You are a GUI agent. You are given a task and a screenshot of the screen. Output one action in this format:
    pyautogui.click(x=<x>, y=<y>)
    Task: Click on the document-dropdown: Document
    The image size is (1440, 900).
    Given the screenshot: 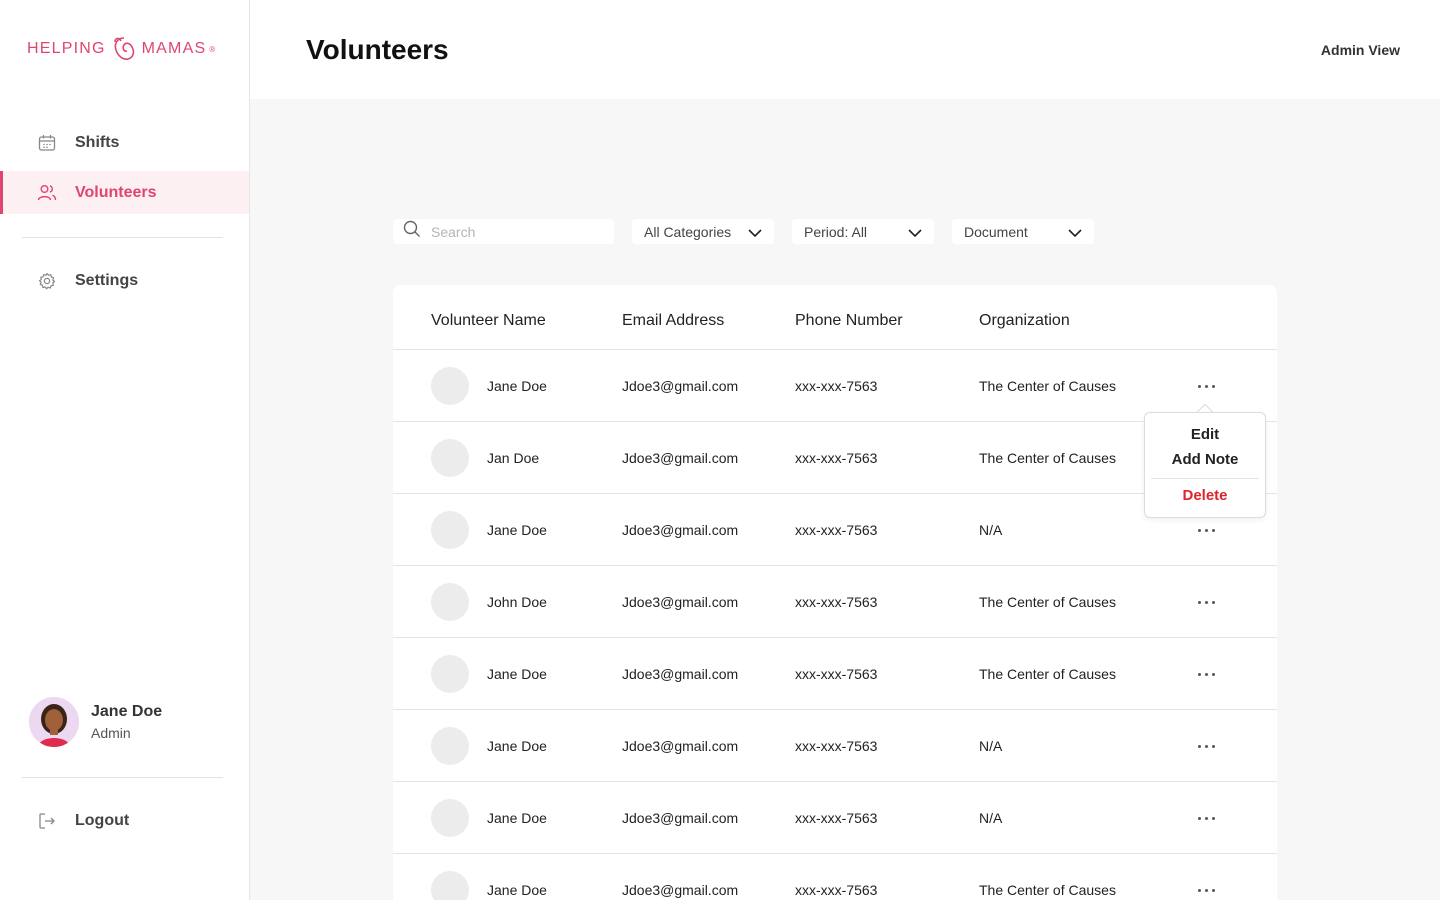 What is the action you would take?
    pyautogui.click(x=1023, y=231)
    